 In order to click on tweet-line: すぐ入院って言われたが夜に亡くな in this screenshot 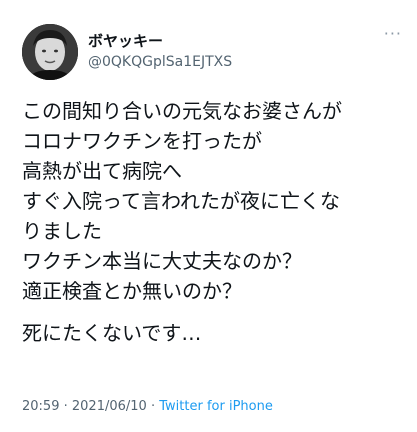, I will do `click(181, 201)`.